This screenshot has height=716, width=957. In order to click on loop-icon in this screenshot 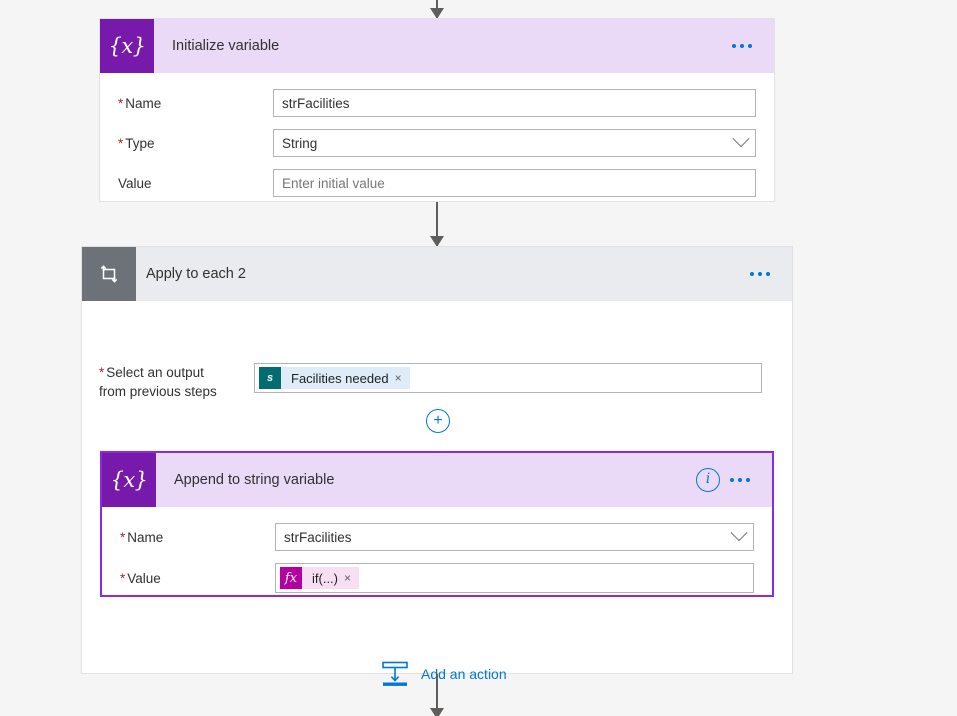, I will do `click(109, 274)`.